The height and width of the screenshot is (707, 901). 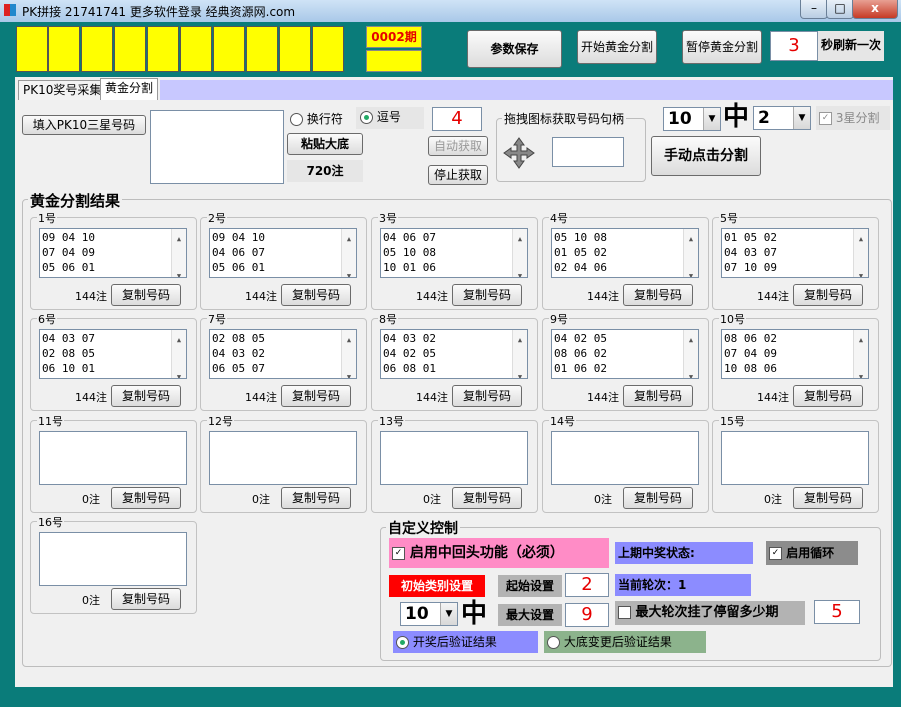 I want to click on hit-select: 2 ▼, so click(x=782, y=118).